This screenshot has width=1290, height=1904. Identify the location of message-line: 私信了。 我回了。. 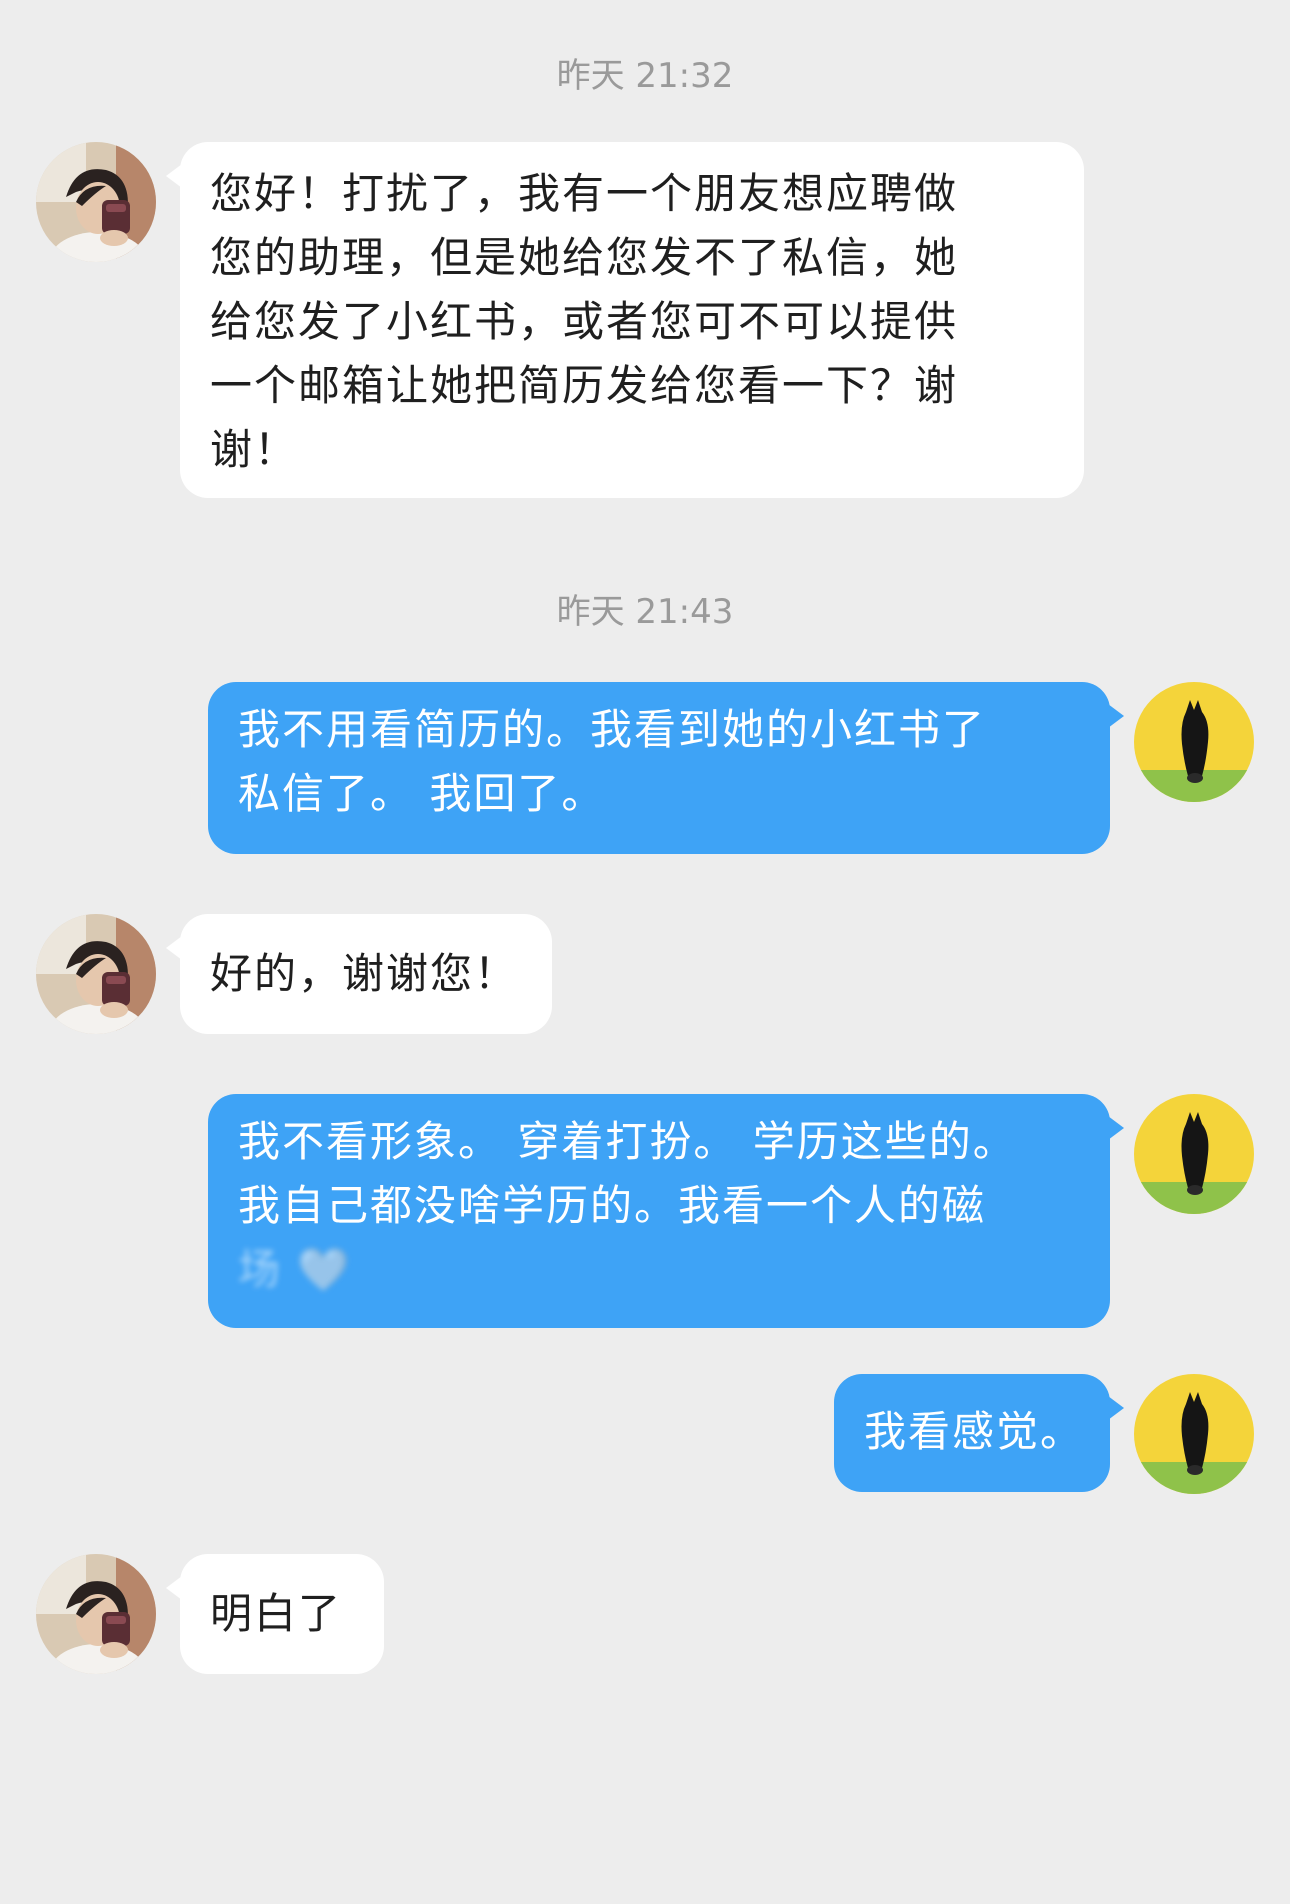
(422, 793).